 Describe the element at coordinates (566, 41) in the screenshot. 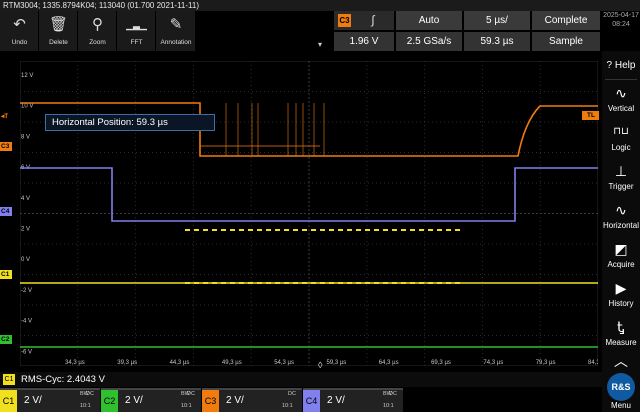

I see `acquisition-mode: Sample` at that location.